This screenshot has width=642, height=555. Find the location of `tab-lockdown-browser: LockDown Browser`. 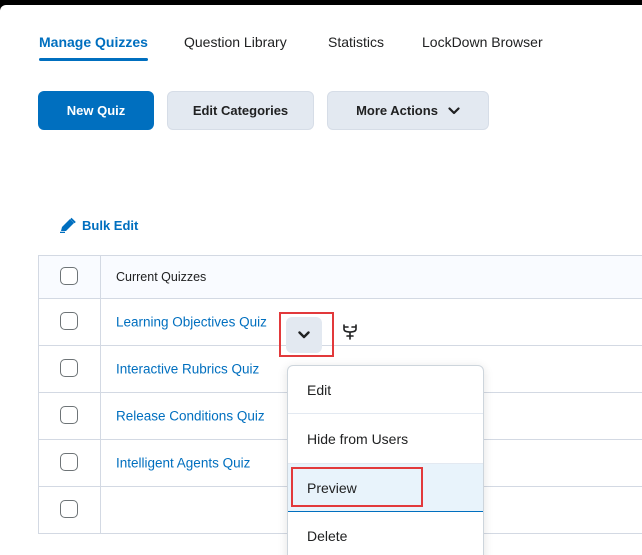

tab-lockdown-browser: LockDown Browser is located at coordinates (482, 48).